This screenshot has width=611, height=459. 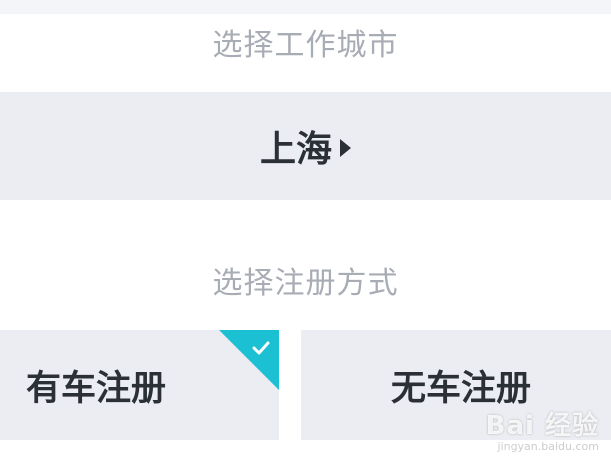 What do you see at coordinates (345, 148) in the screenshot?
I see `caret-right-icon` at bounding box center [345, 148].